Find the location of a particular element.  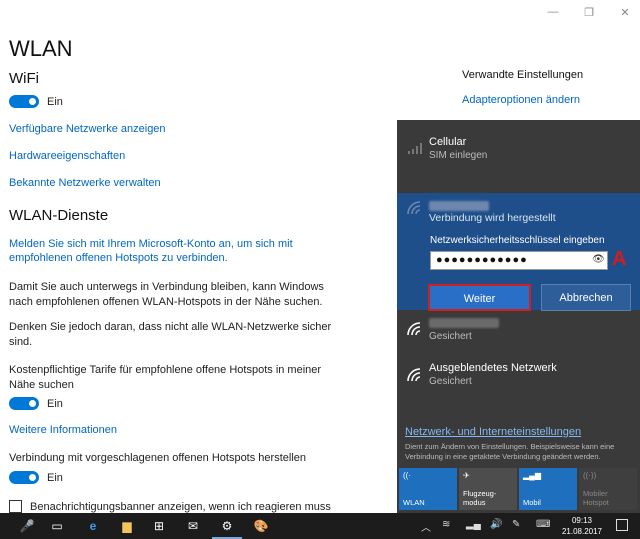

mobile-hotspot-tile: ((·)) Mobiler Hotspot is located at coordinates (608, 489).